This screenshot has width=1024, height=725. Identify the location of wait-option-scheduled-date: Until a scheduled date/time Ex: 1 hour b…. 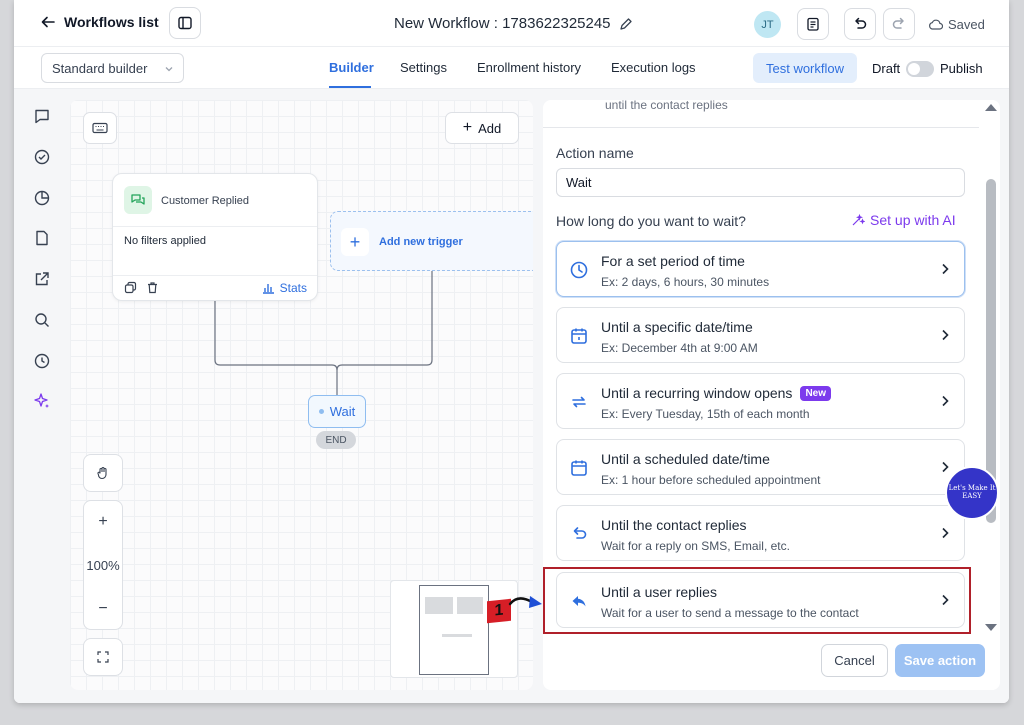
(760, 467).